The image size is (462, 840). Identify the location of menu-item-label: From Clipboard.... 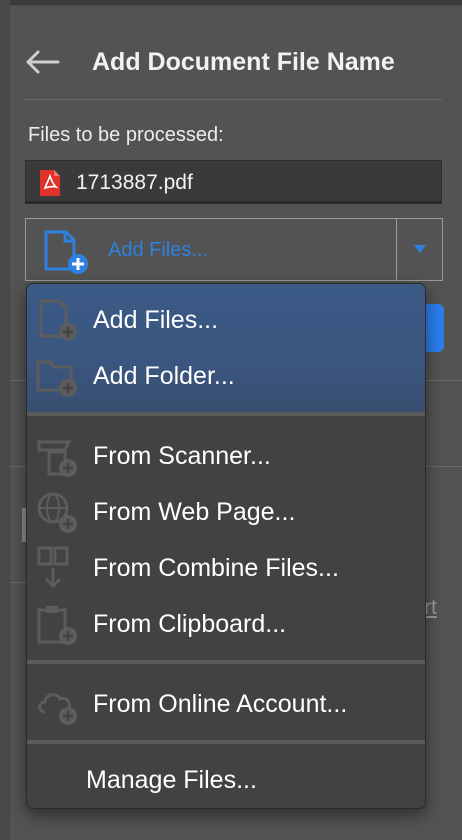
(190, 624).